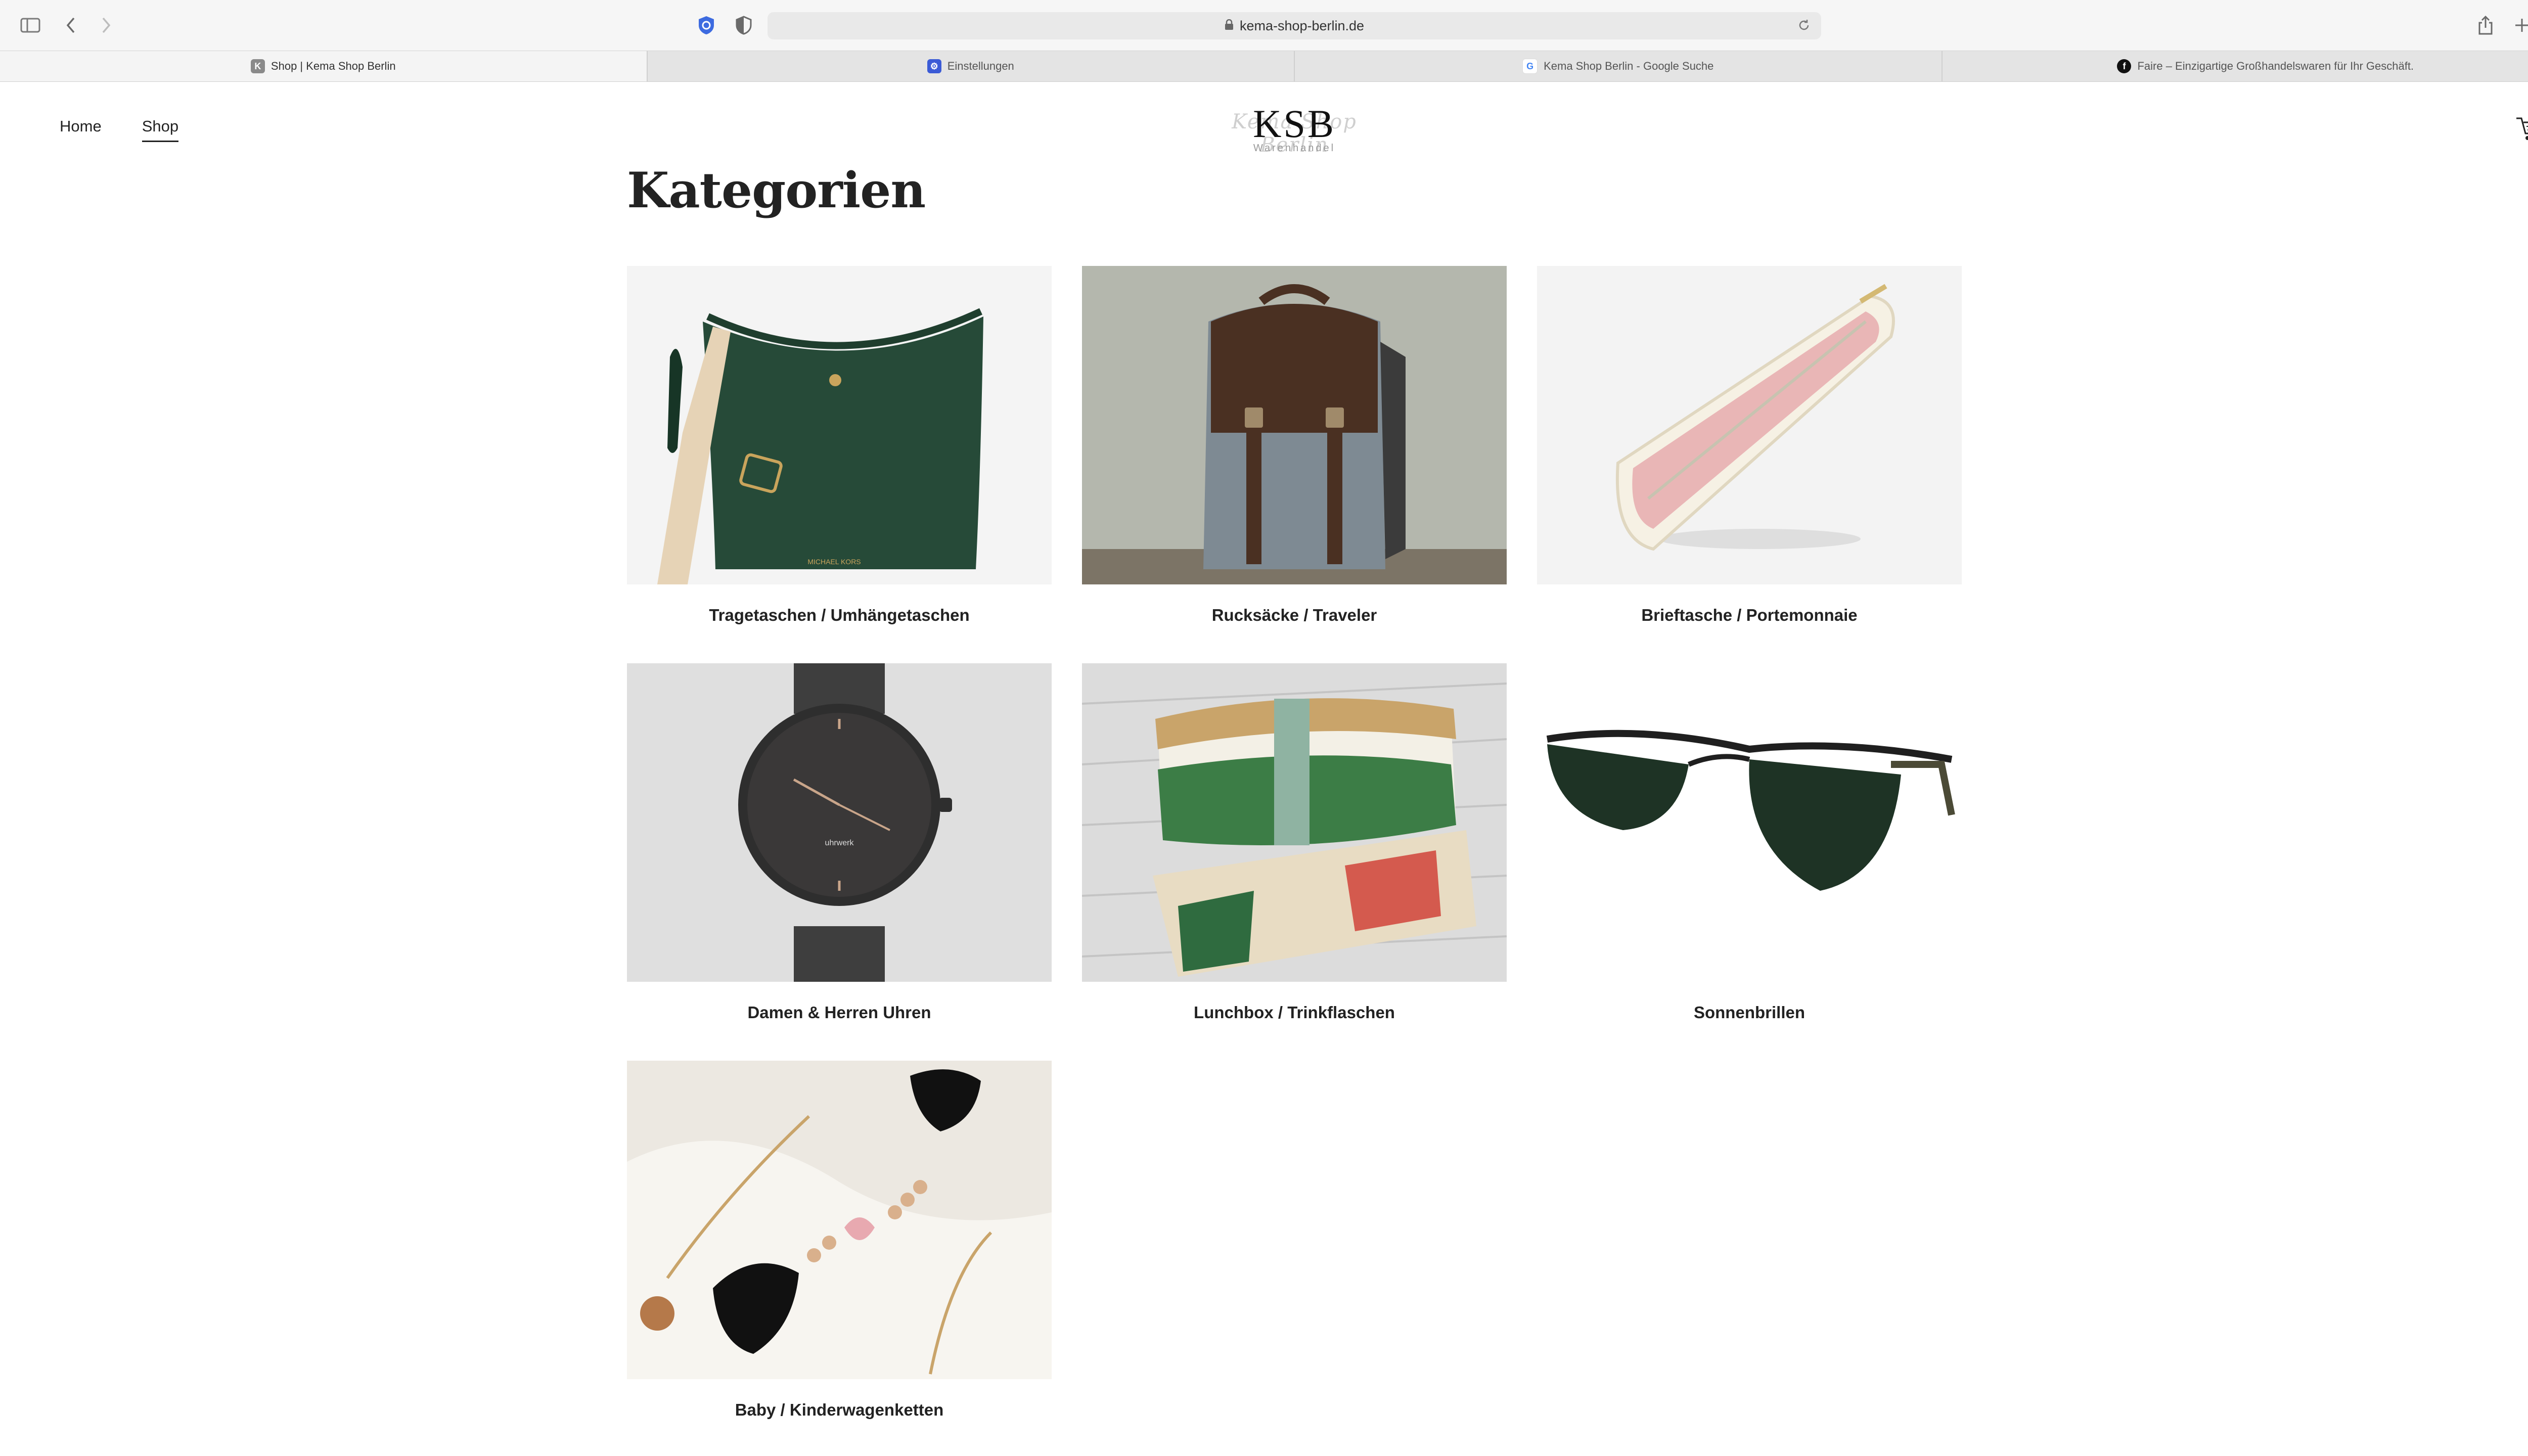 The image size is (2528, 1456). I want to click on tab-shop: K Shop | Kema Shop Berlin, so click(324, 66).